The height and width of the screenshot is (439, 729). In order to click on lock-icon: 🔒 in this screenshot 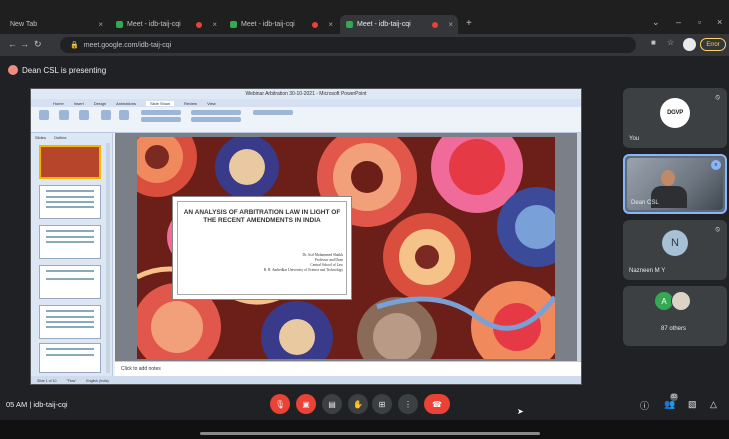, I will do `click(74, 45)`.